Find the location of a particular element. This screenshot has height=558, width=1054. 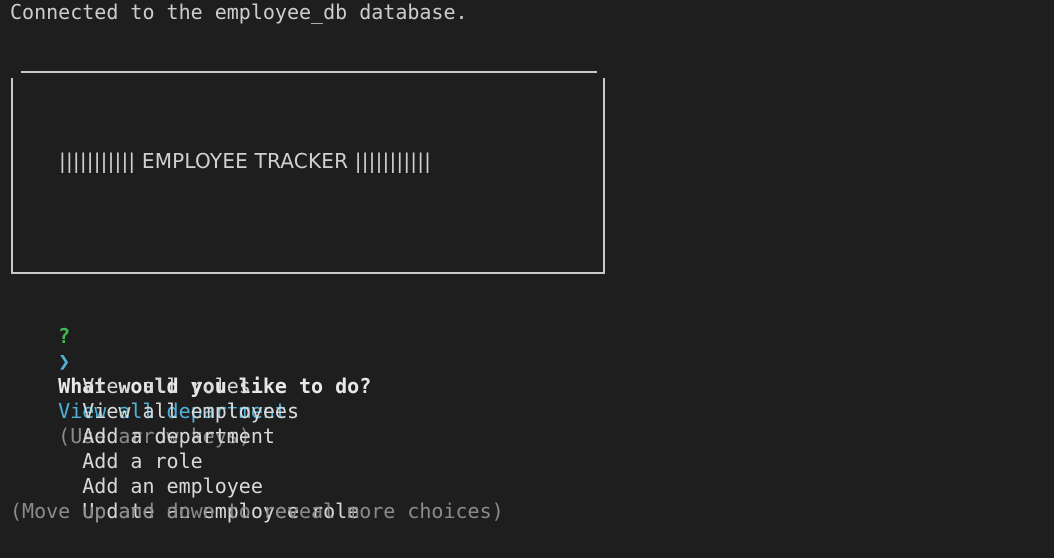

choice-item-add-role: Add a role is located at coordinates (106, 448).